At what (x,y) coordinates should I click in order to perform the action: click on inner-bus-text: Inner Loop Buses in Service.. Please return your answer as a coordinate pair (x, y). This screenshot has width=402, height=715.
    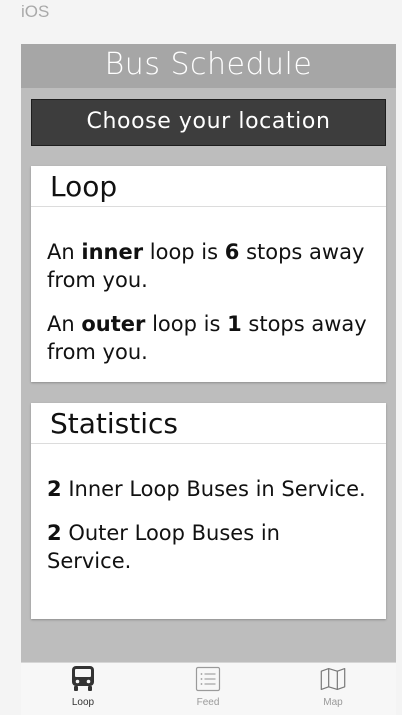
    Looking at the image, I should click on (217, 489).